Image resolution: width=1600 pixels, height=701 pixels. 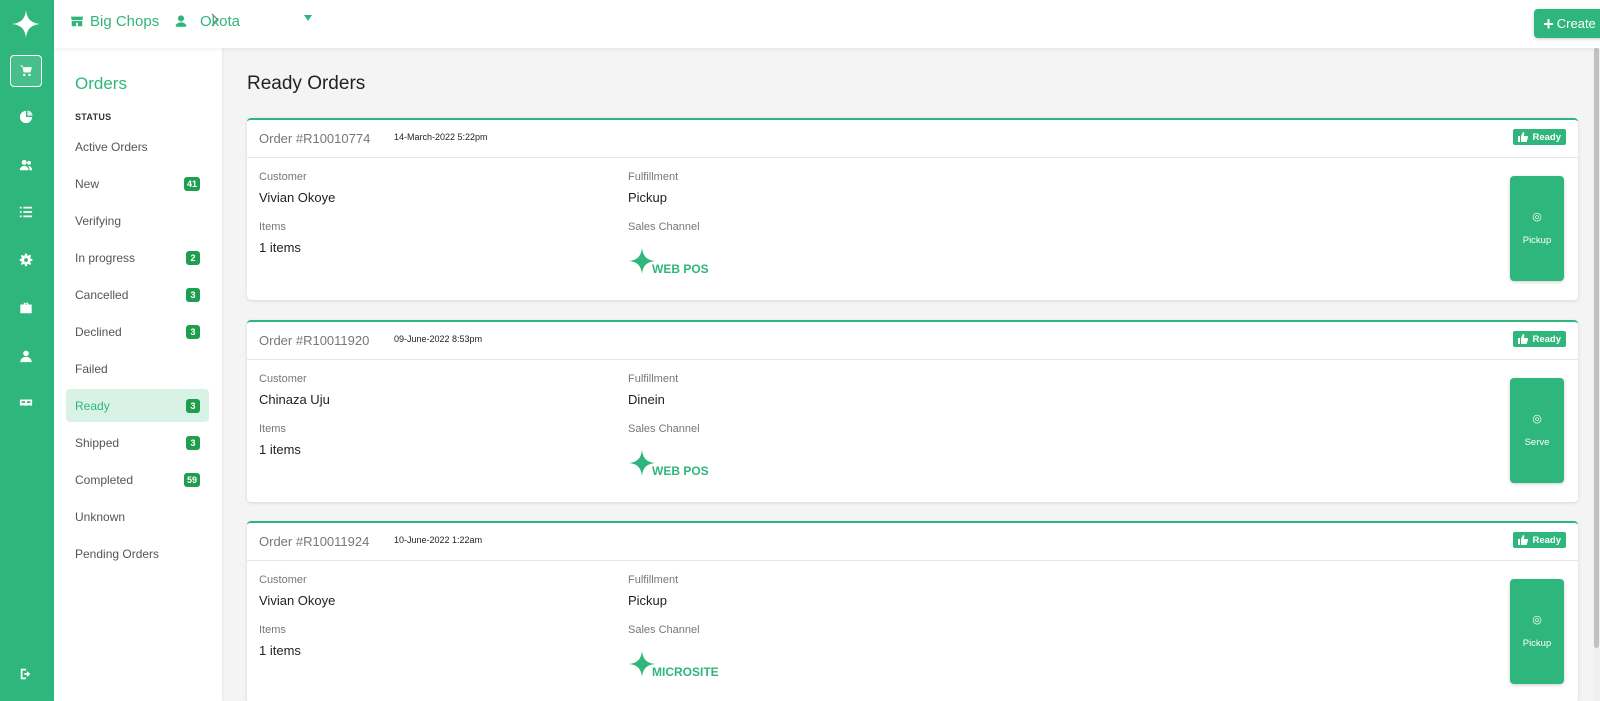 I want to click on plus-icon: +, so click(x=1548, y=23).